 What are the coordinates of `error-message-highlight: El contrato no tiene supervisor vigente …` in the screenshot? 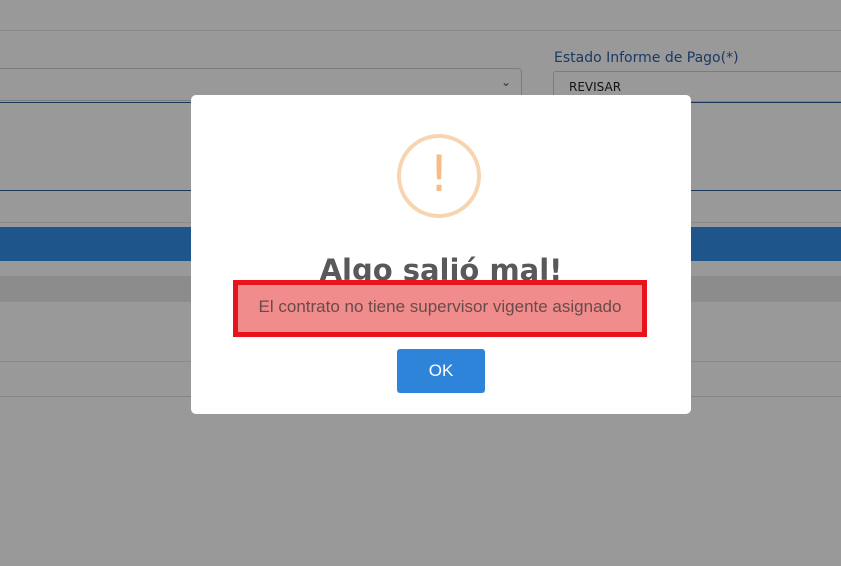 It's located at (440, 308).